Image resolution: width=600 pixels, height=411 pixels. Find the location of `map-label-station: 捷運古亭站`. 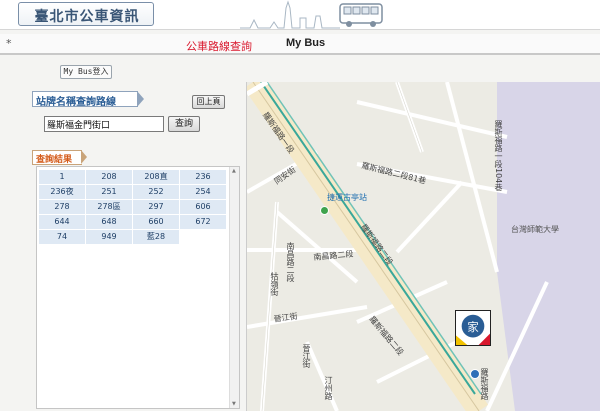

map-label-station: 捷運古亭站 is located at coordinates (347, 197).